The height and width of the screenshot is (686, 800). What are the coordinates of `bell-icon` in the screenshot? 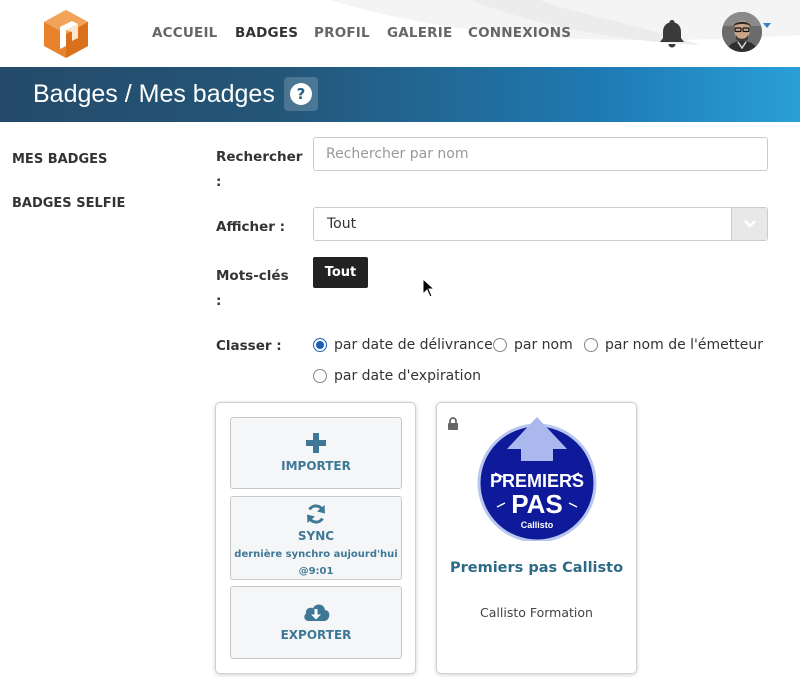 It's located at (672, 33).